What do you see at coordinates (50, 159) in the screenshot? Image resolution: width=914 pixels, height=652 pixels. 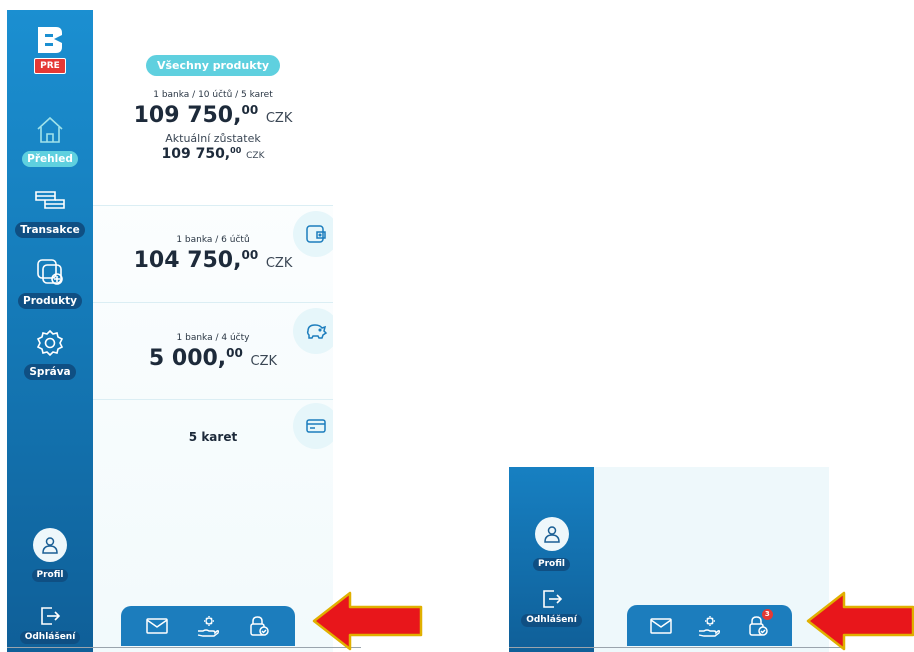 I see `sidebar-item-label: Přehled` at bounding box center [50, 159].